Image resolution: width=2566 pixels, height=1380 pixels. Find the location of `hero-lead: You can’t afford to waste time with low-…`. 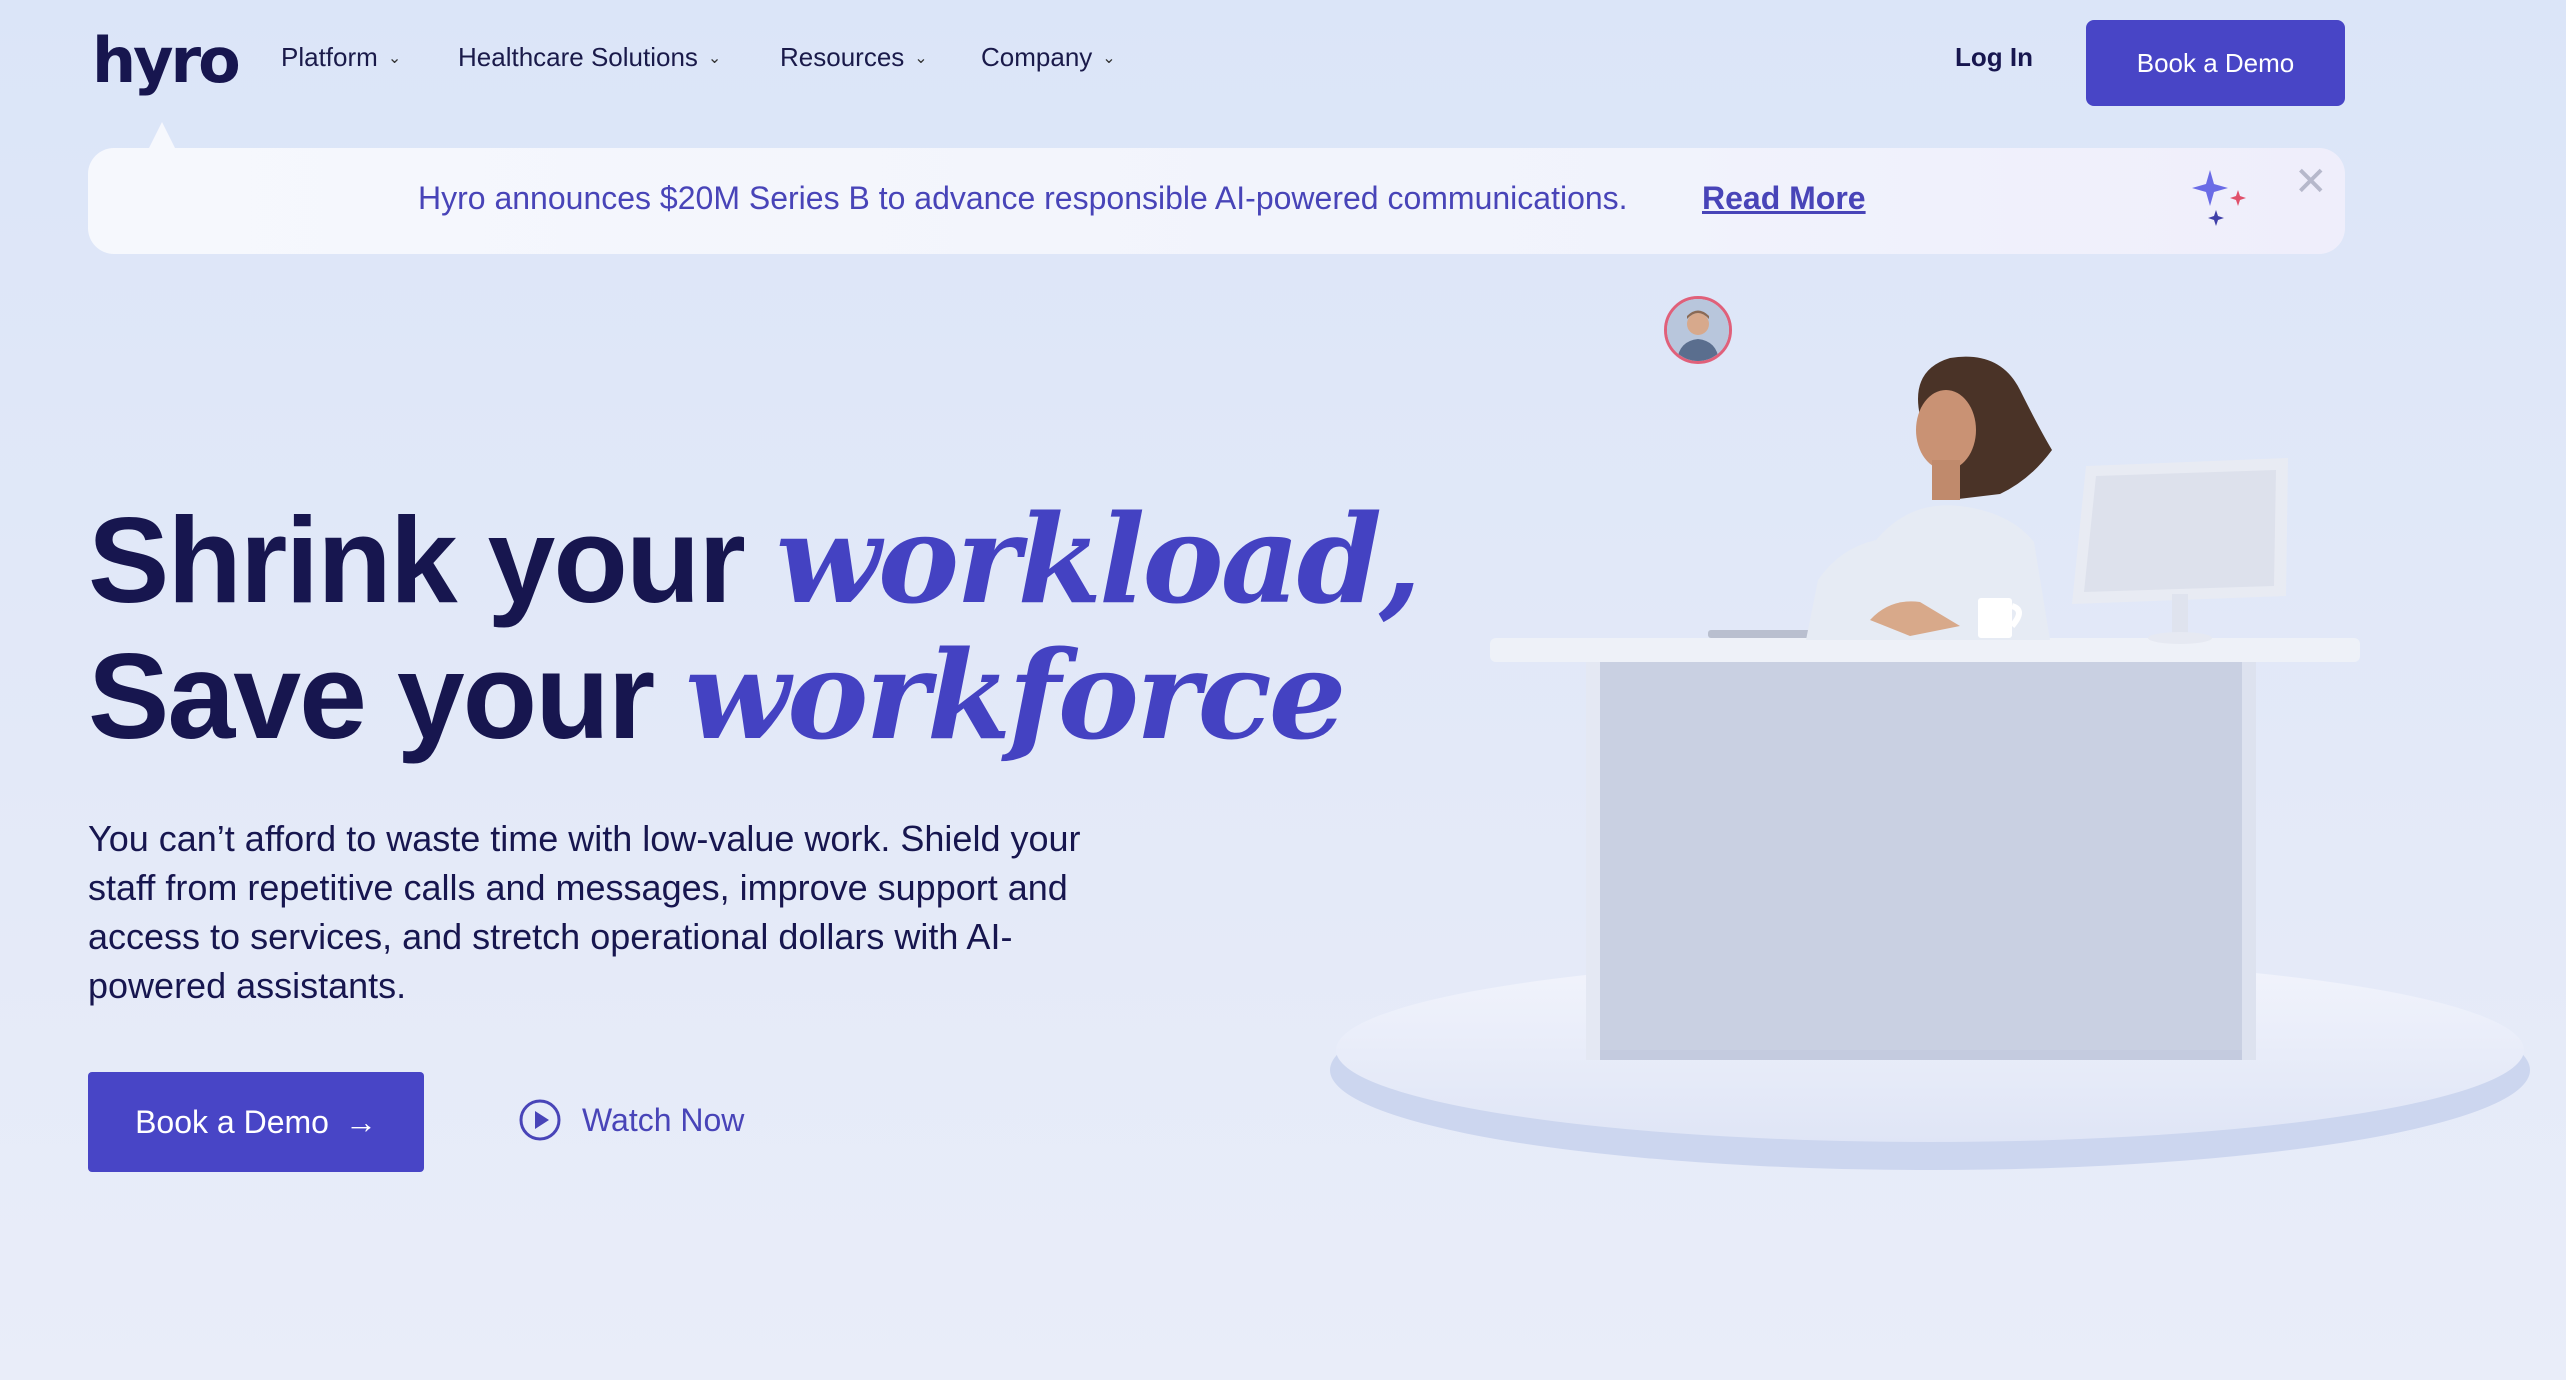

hero-lead: You can’t afford to waste time with low-… is located at coordinates (584, 912).